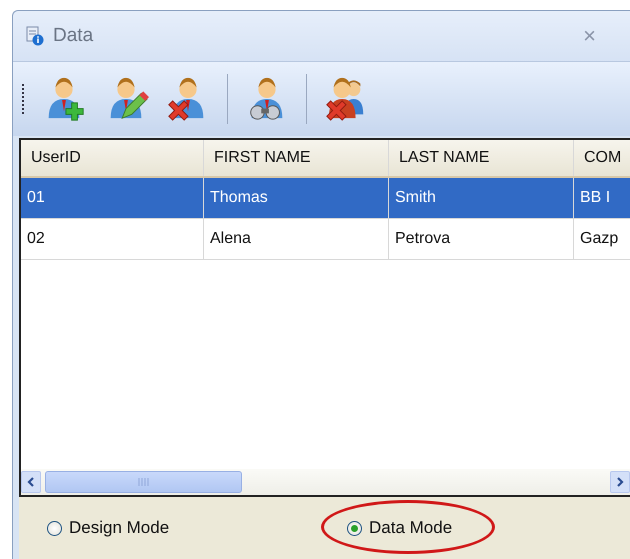  I want to click on grip-lines-icon, so click(144, 482).